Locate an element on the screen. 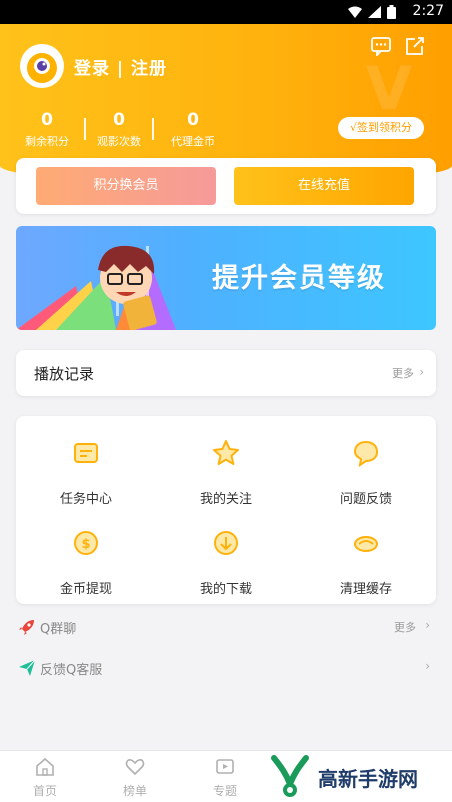 This screenshot has width=452, height=802. nav-home: 首页 is located at coordinates (45, 778).